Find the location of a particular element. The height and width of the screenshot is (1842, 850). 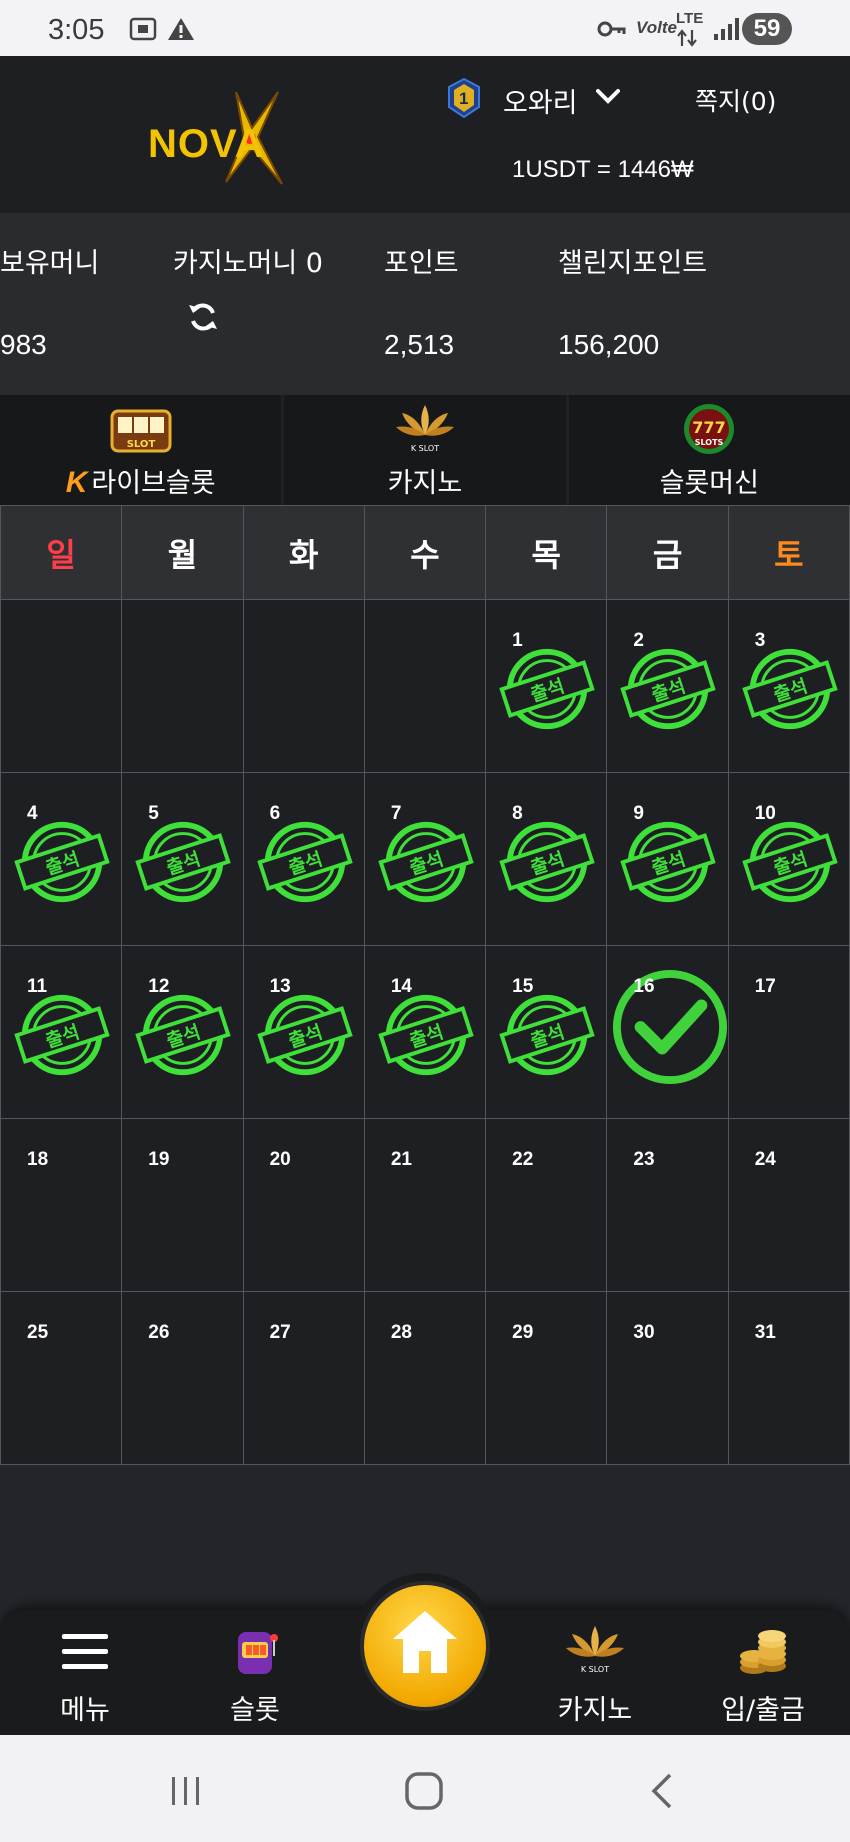

calendar-day-cell: 19 is located at coordinates (182, 1205).